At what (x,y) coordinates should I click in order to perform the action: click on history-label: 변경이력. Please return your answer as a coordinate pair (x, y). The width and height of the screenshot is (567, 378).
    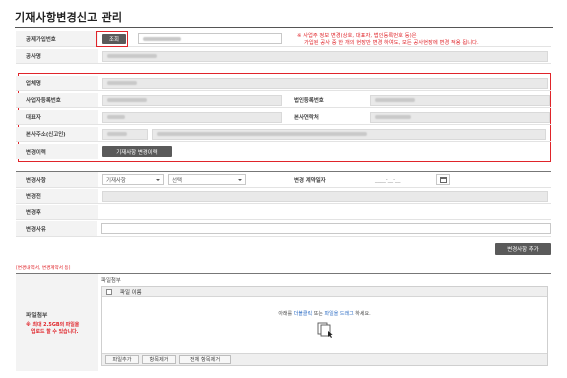
    Looking at the image, I should click on (57, 151).